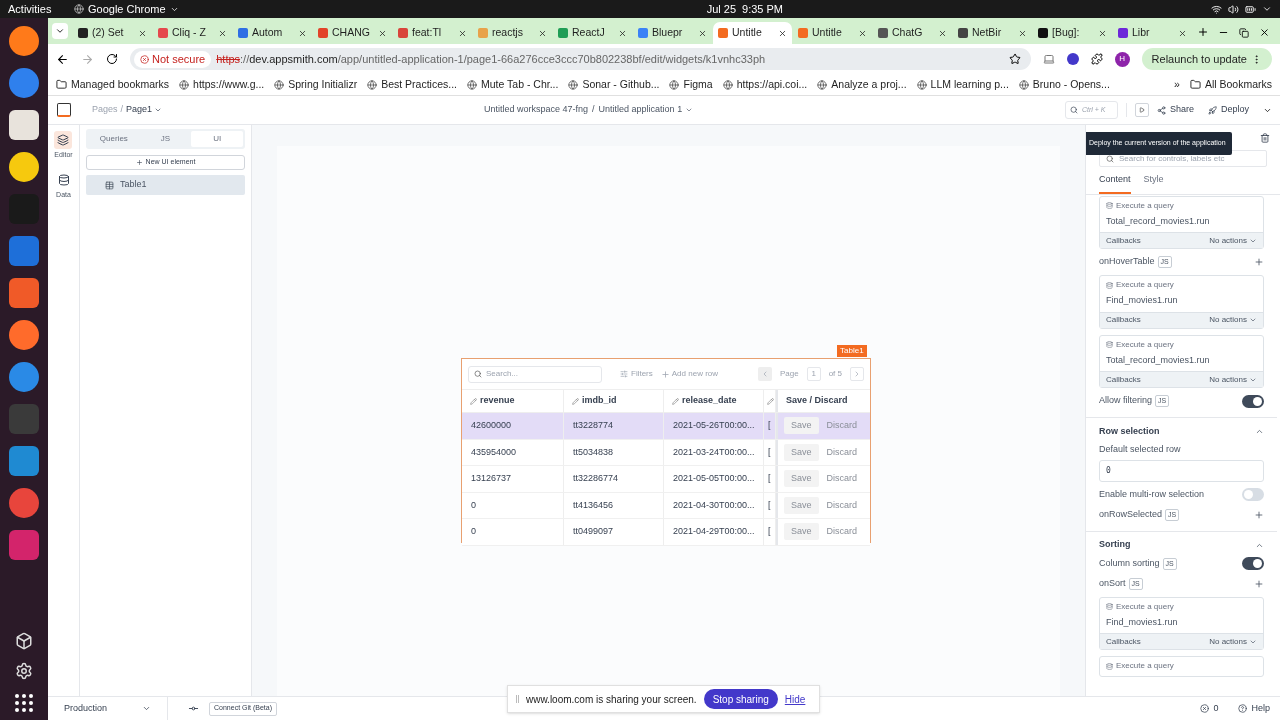  I want to click on pane-tab: Style, so click(1153, 183).